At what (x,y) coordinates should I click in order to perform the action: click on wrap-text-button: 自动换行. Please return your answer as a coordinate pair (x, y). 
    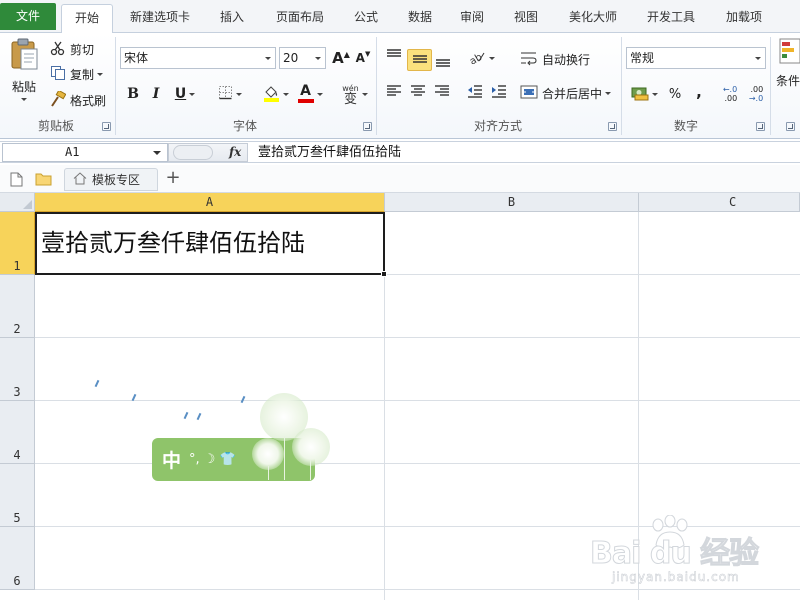
    Looking at the image, I should click on (555, 59).